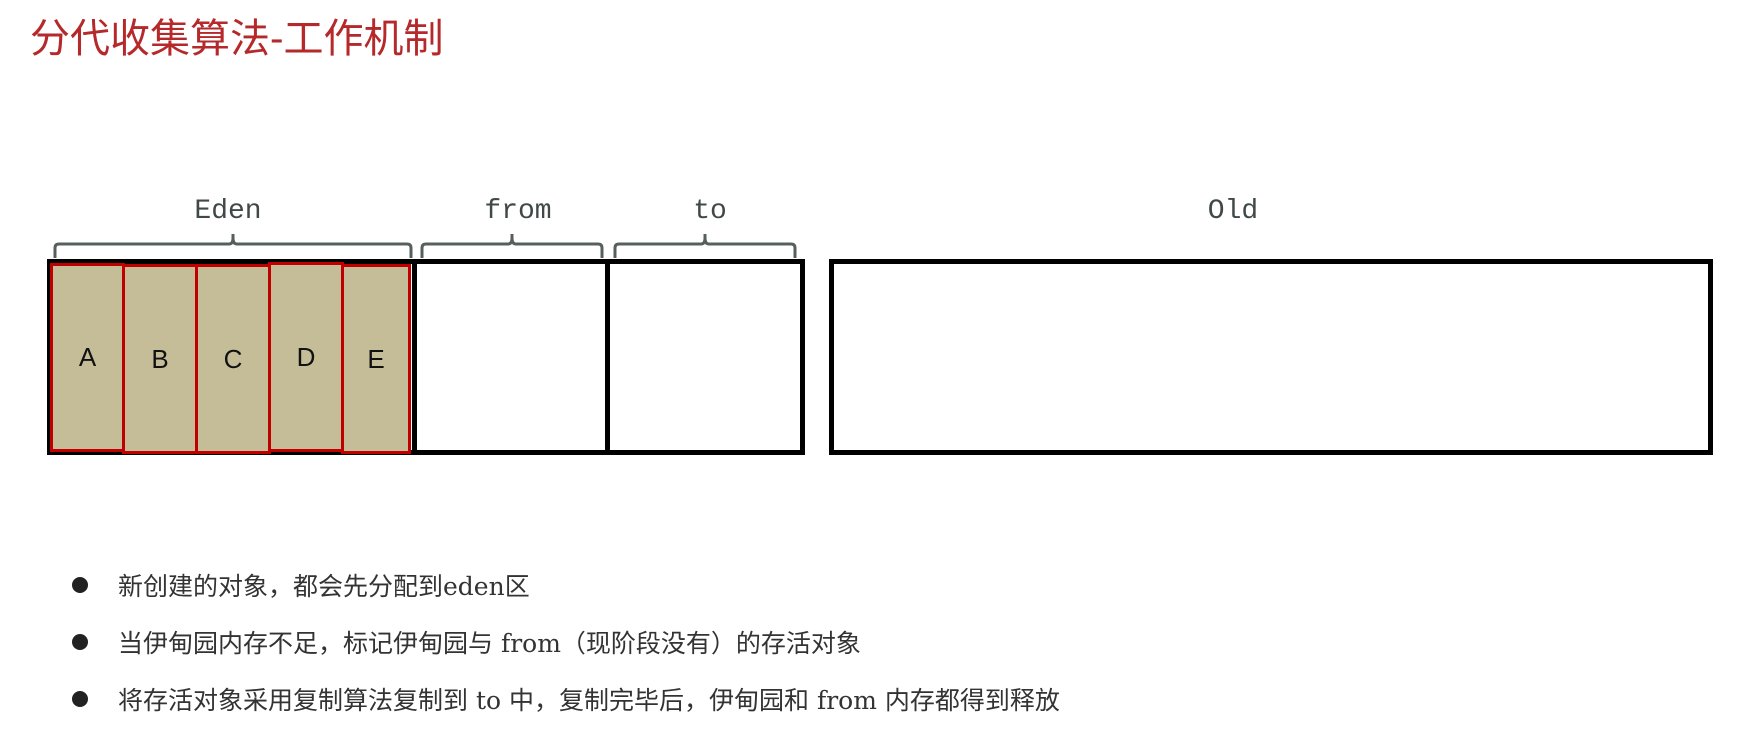  Describe the element at coordinates (565, 584) in the screenshot. I see `bullet-item: 新创建的对象，都会先分配到eden区` at that location.